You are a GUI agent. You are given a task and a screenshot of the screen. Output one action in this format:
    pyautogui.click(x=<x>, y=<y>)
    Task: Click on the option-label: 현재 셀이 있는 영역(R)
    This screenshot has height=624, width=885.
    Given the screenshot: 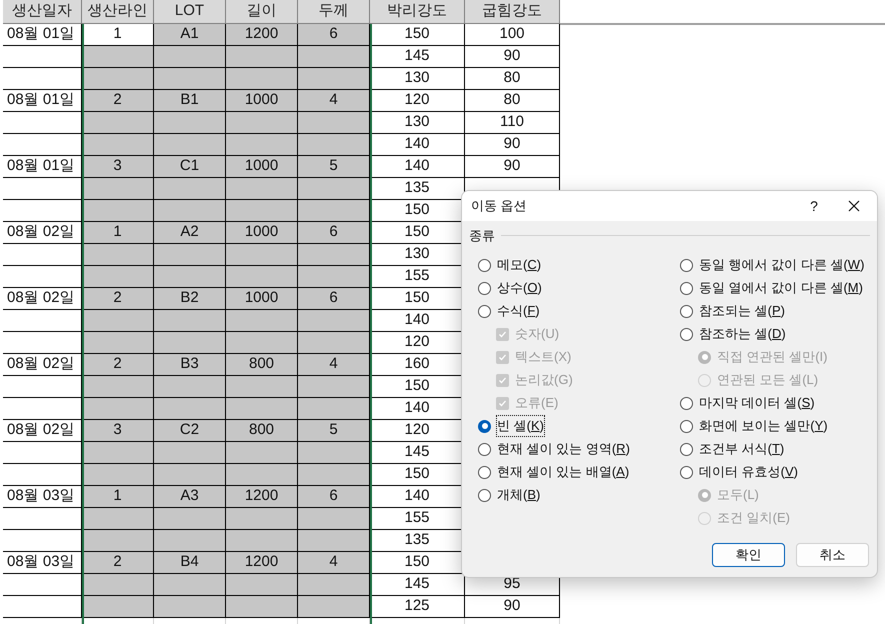 What is the action you would take?
    pyautogui.click(x=563, y=449)
    